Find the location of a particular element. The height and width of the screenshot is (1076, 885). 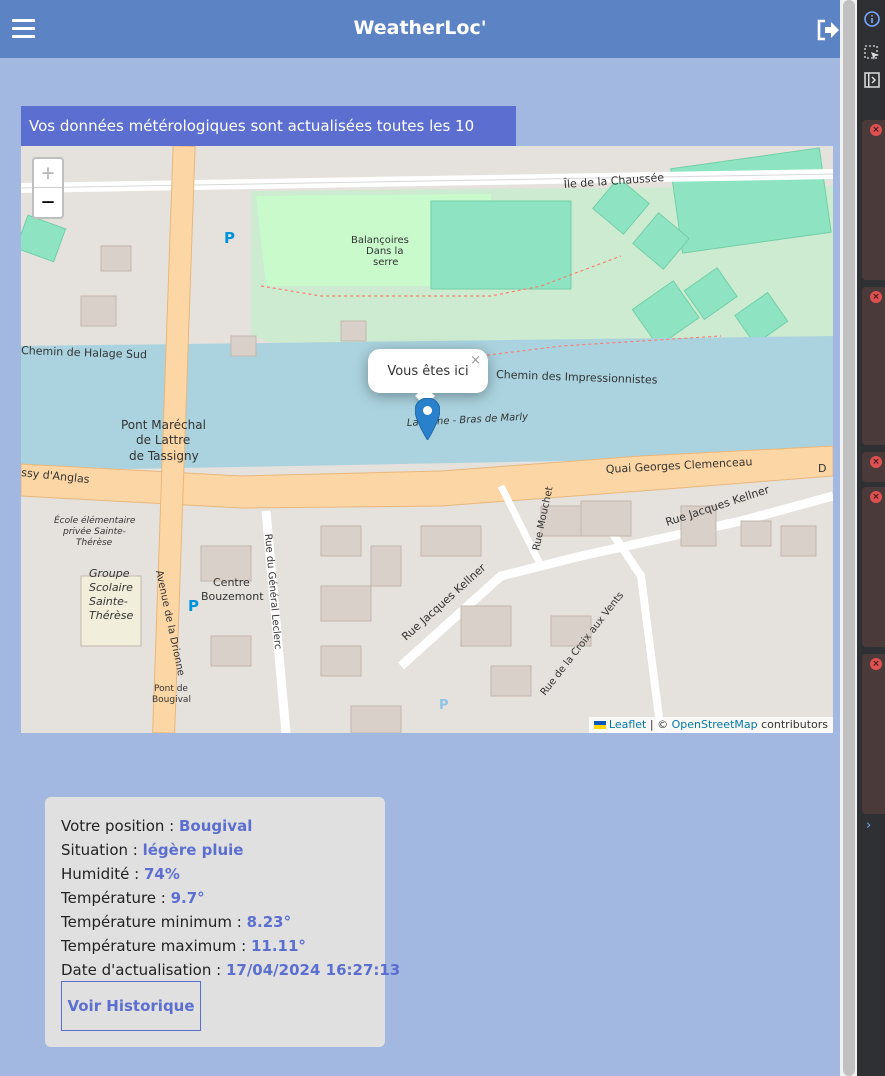

location-marker-icon is located at coordinates (427, 419).